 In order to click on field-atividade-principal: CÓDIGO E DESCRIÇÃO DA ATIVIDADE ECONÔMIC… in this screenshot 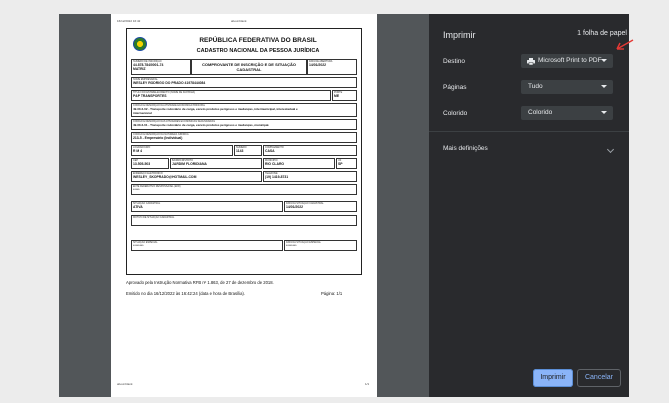, I will do `click(244, 110)`.